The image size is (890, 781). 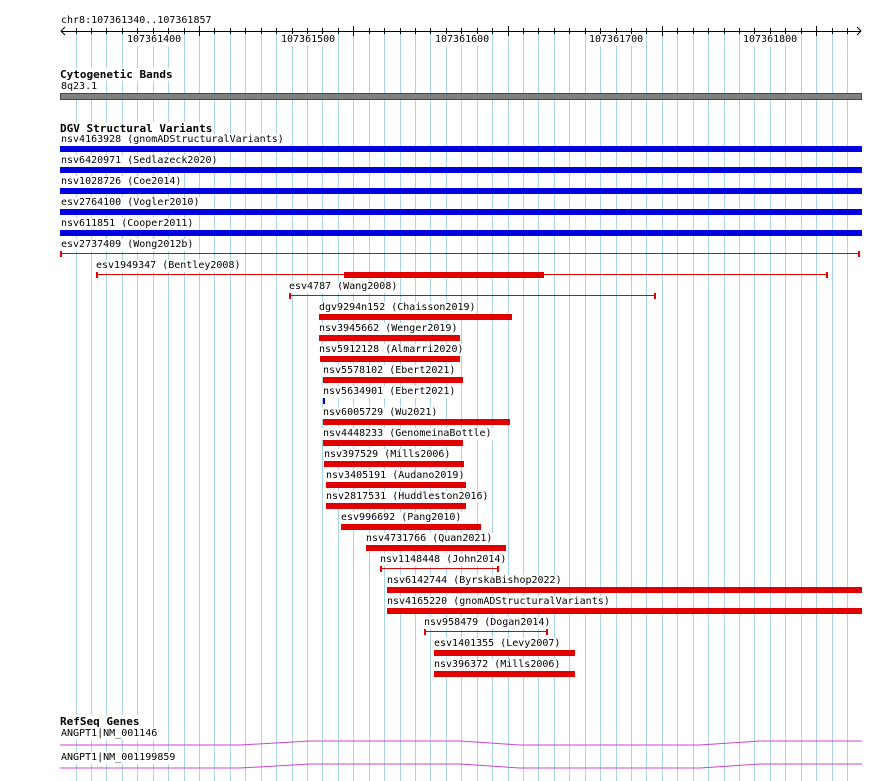 I want to click on cytoband-track-title: Cytogenetic Bands, so click(x=117, y=74).